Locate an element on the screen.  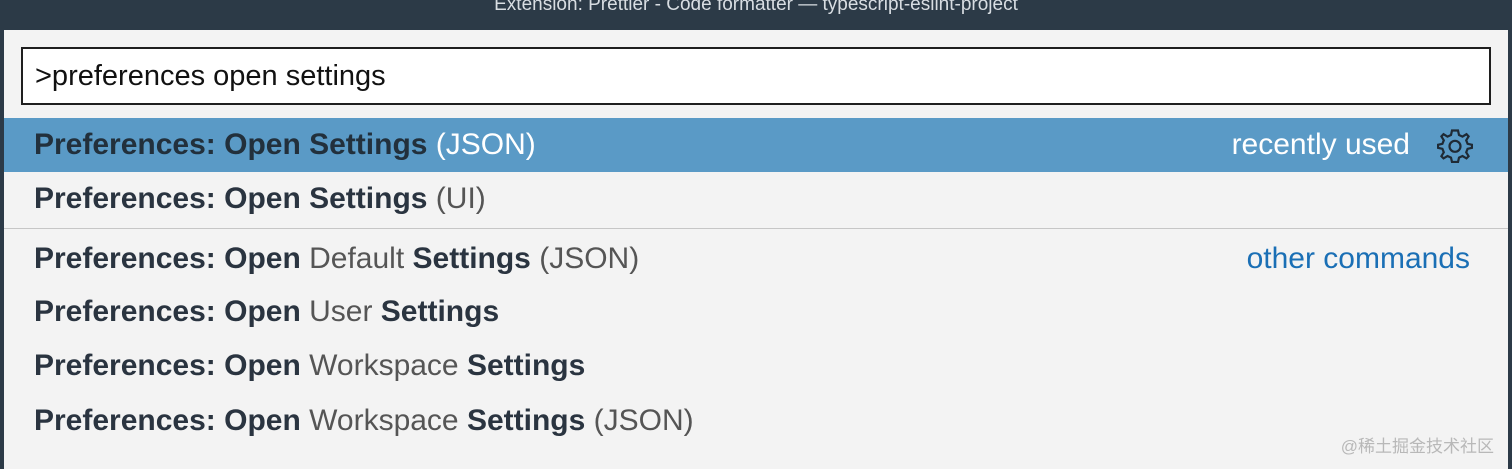
watermark: @稀土掘金技术社区 is located at coordinates (1417, 446).